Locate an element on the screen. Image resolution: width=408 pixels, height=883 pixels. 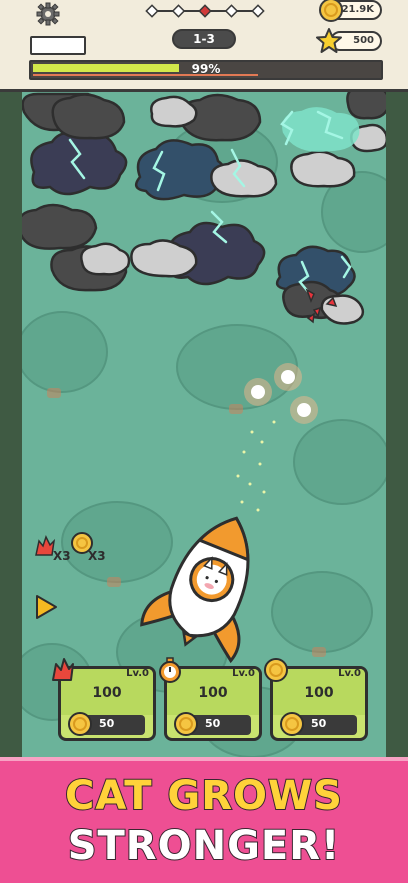
star-count: 500 is located at coordinates (363, 40).